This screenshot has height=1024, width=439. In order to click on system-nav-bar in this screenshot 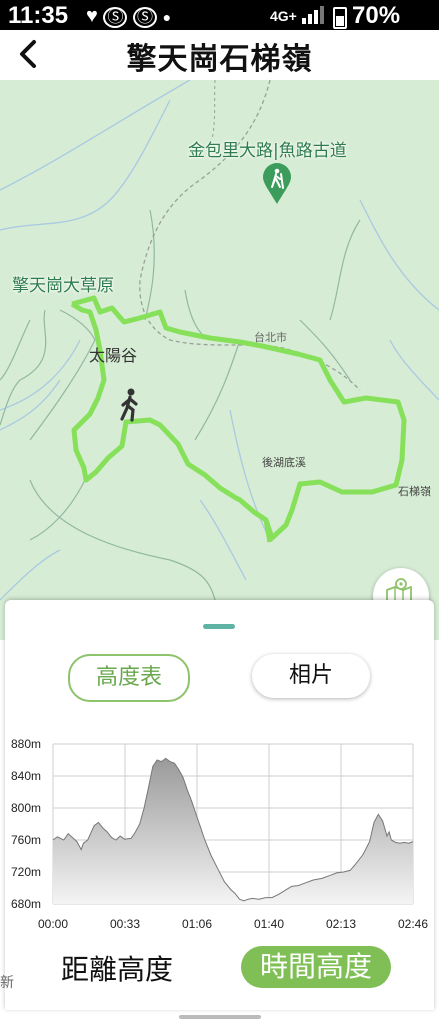, I will do `click(219, 1019)`.